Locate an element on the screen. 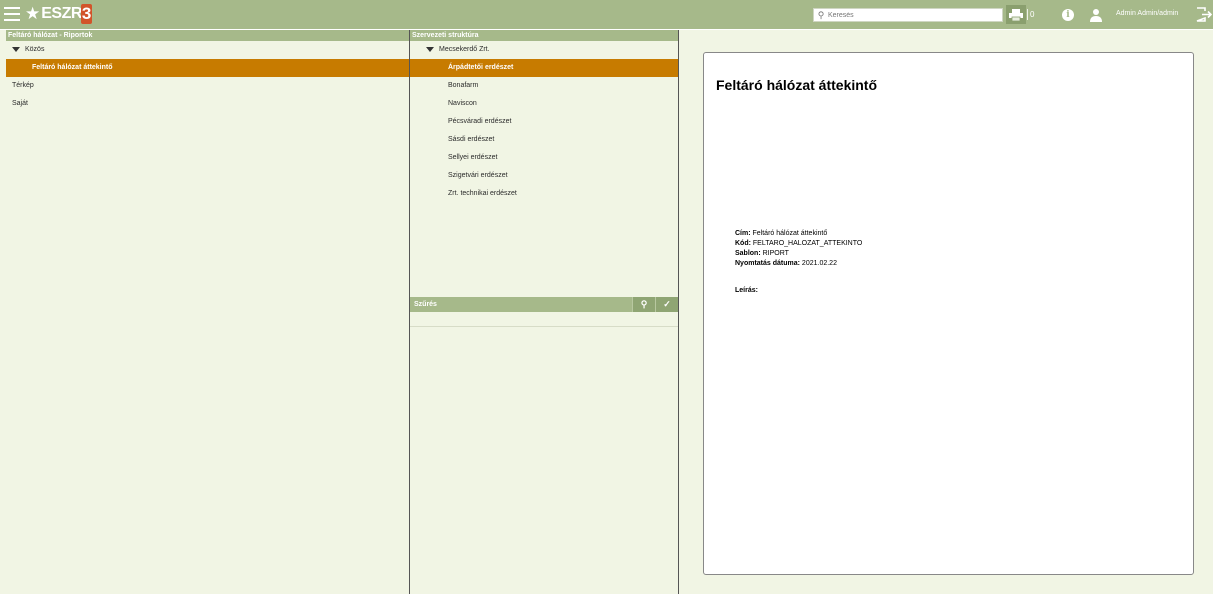 This screenshot has width=1213, height=594. org-item-label: Árpádtetői erdészet is located at coordinates (481, 67).